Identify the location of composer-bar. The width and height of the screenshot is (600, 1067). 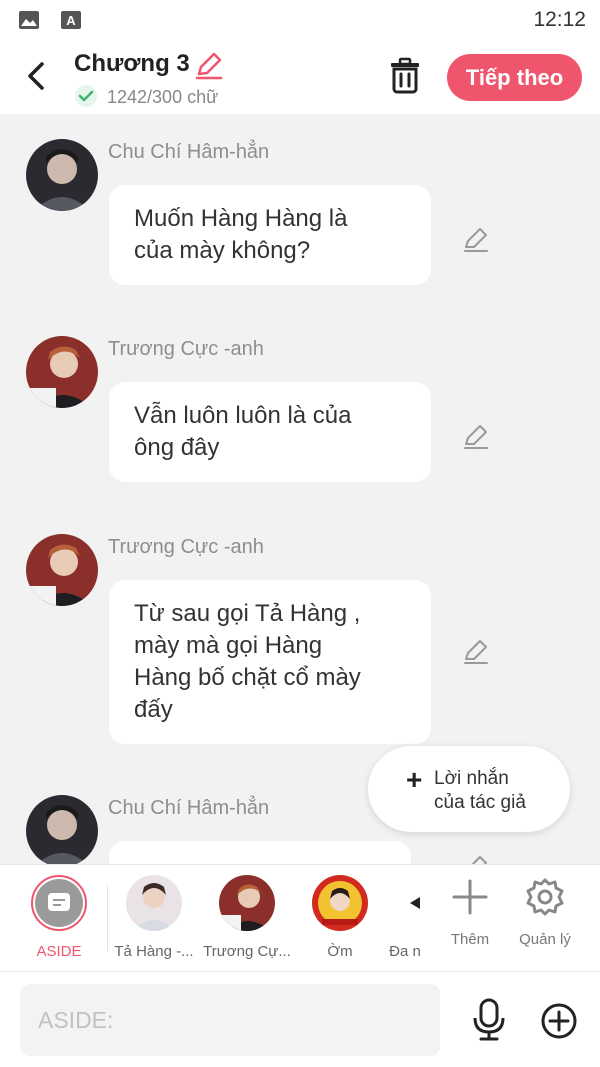
(300, 1019).